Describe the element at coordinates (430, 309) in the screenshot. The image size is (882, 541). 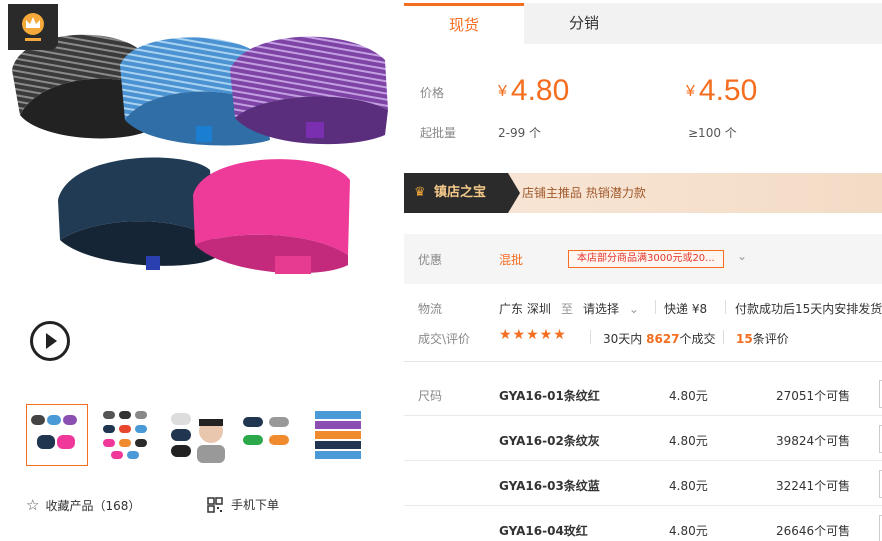
I see `logistics-label: 物流` at that location.